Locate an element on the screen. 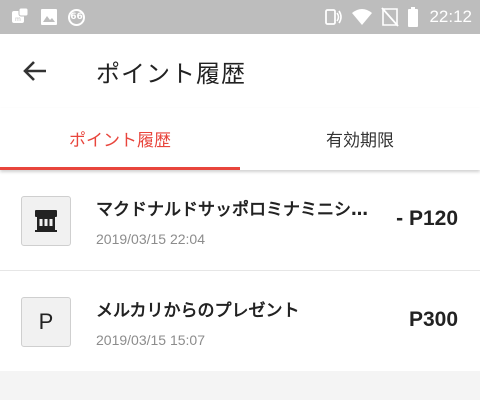  tab-label: ポイント履歴 is located at coordinates (120, 140).